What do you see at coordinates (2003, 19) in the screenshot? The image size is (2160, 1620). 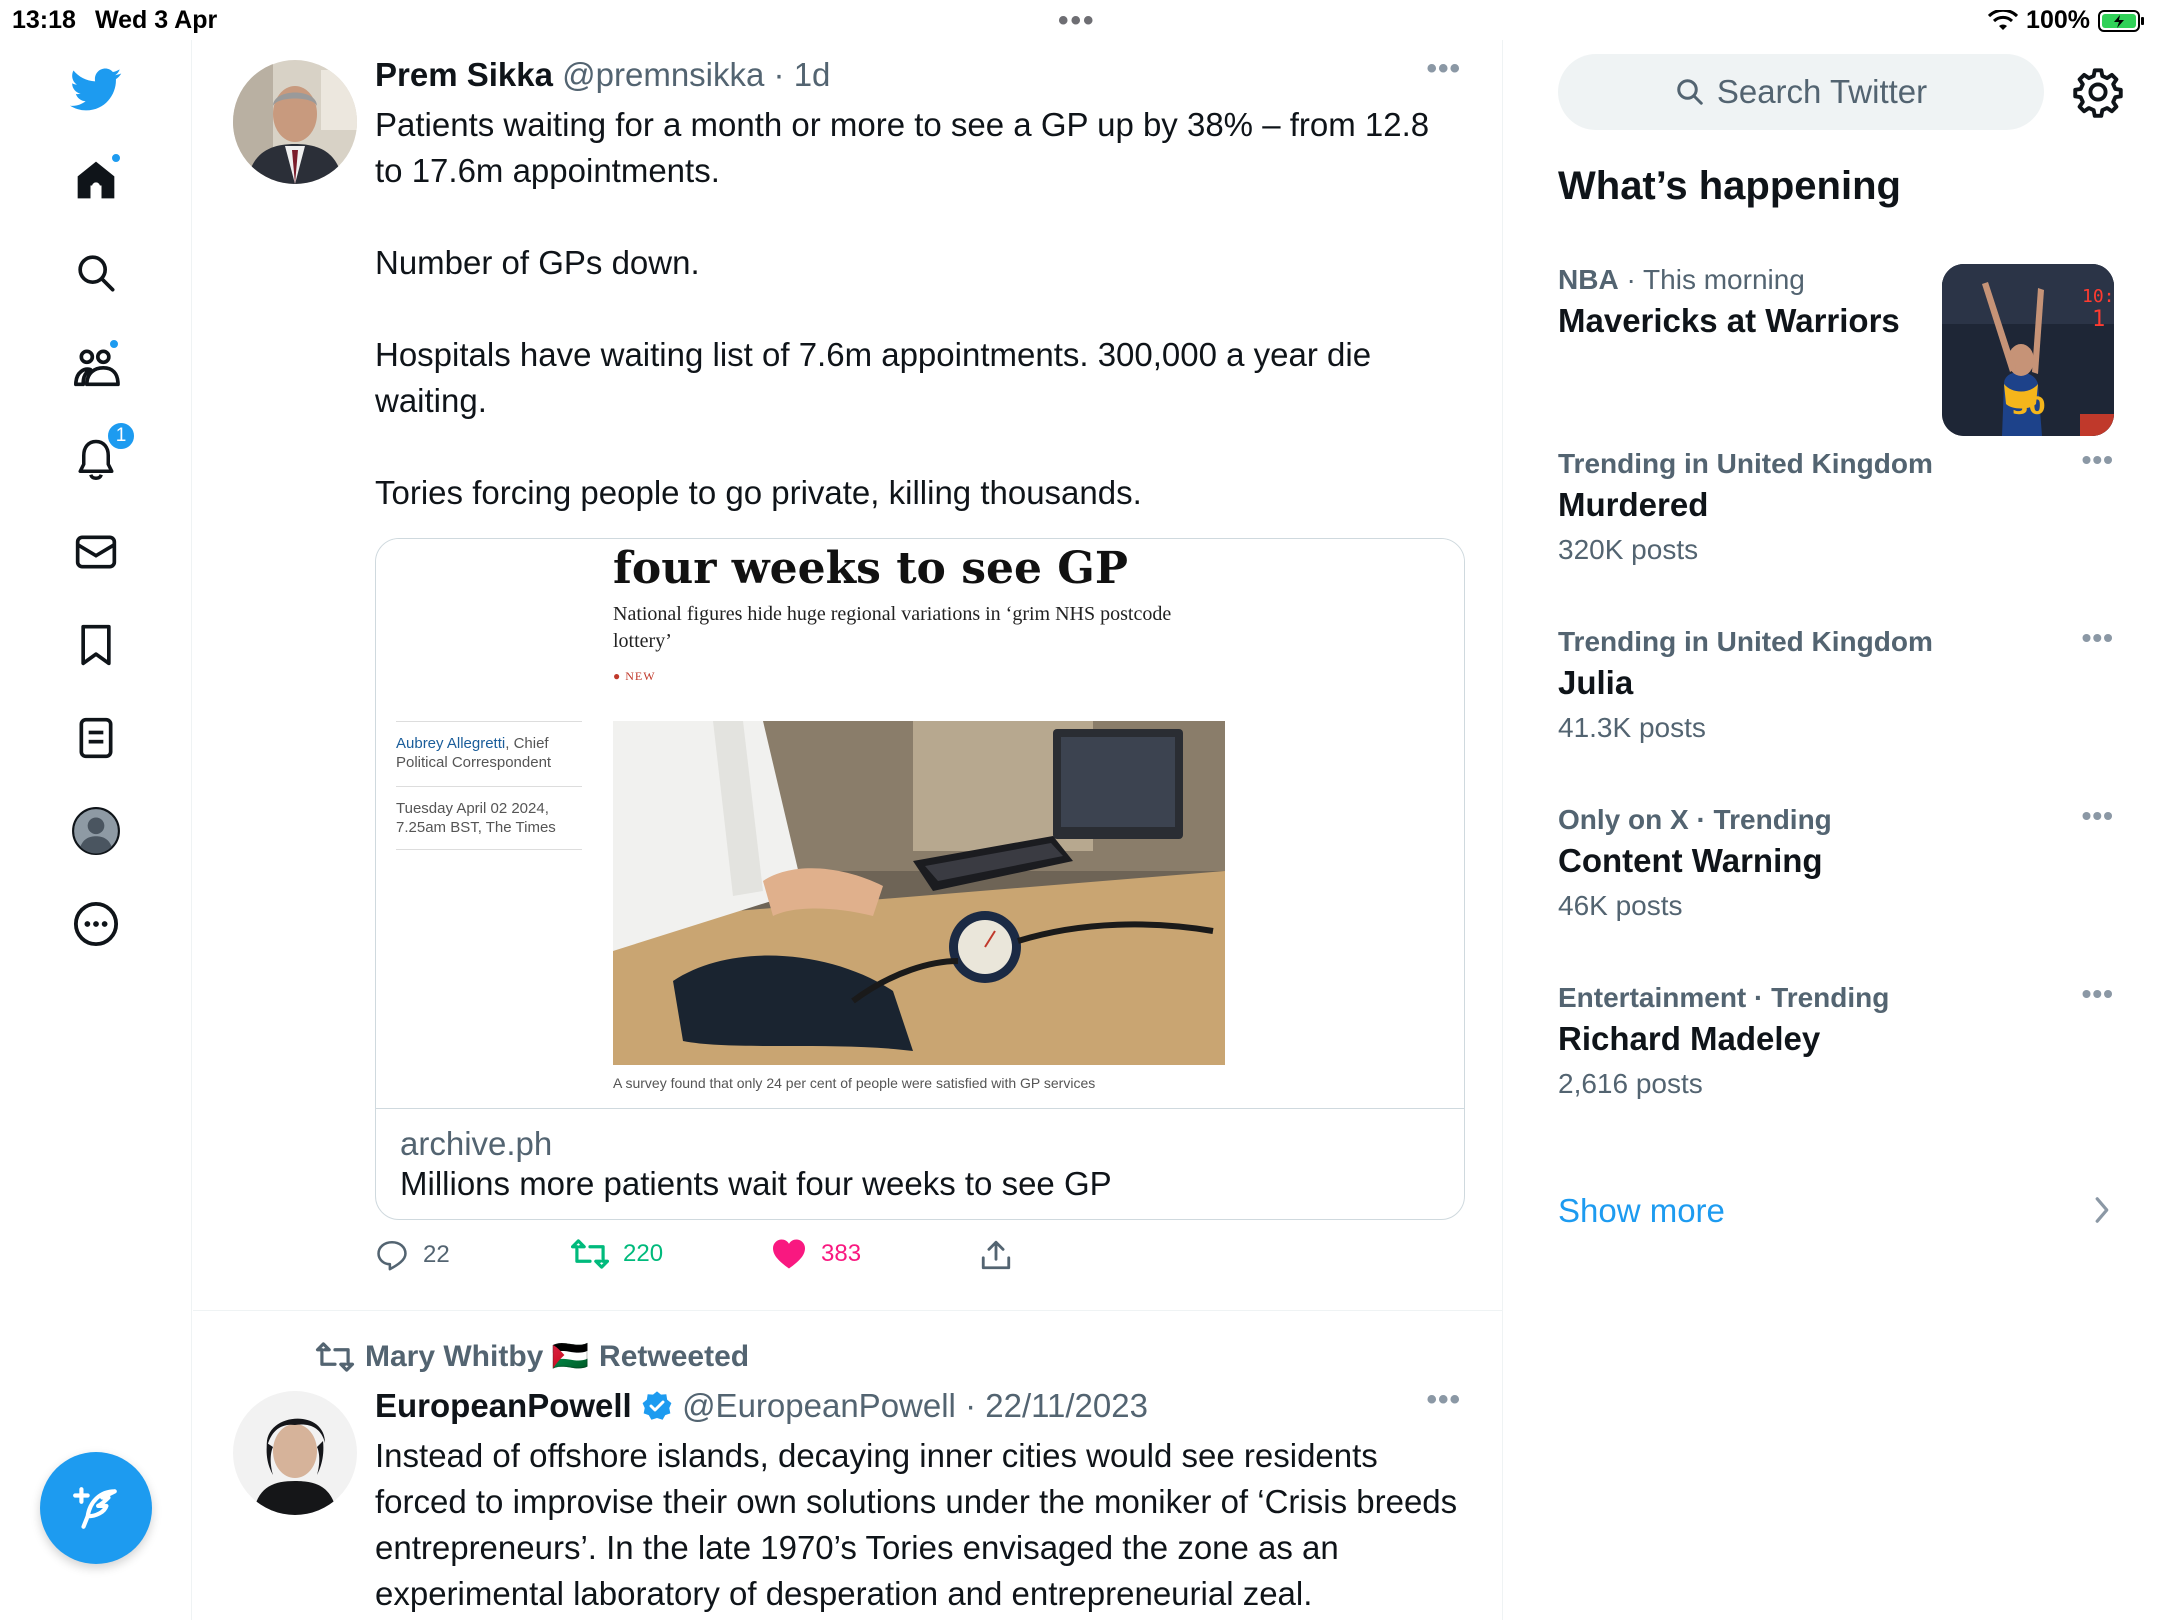 I see `wifi-icon` at bounding box center [2003, 19].